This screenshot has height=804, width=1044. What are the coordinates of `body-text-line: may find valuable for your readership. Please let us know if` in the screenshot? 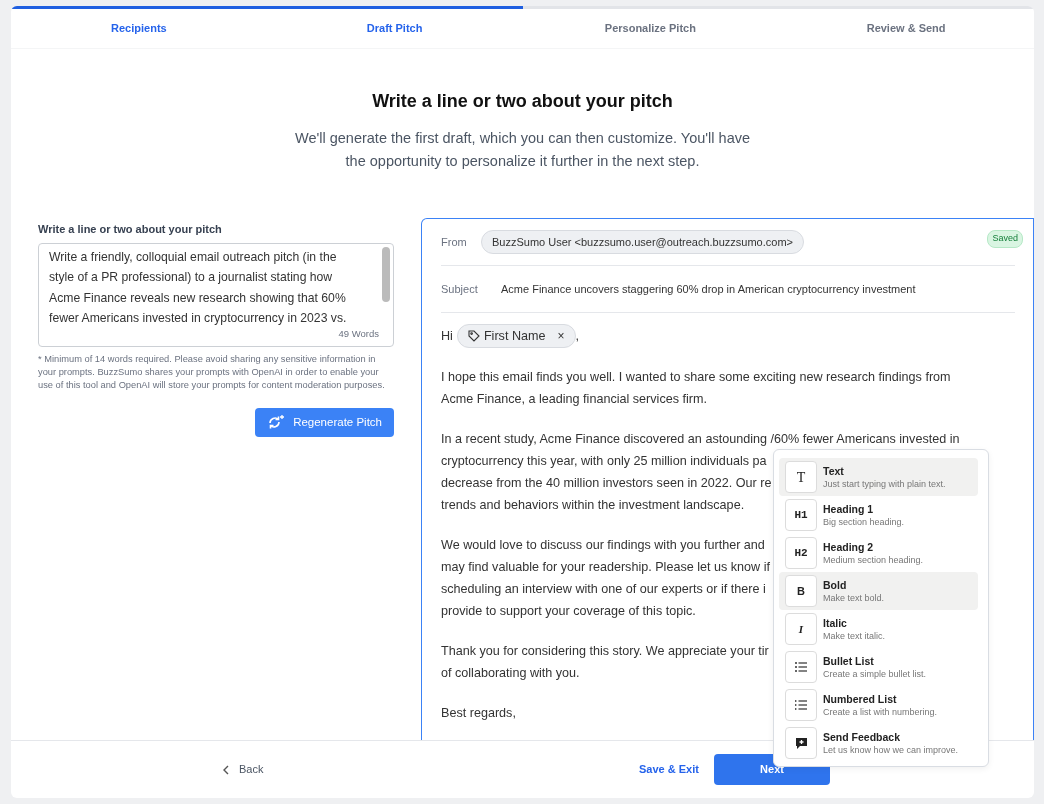 It's located at (605, 567).